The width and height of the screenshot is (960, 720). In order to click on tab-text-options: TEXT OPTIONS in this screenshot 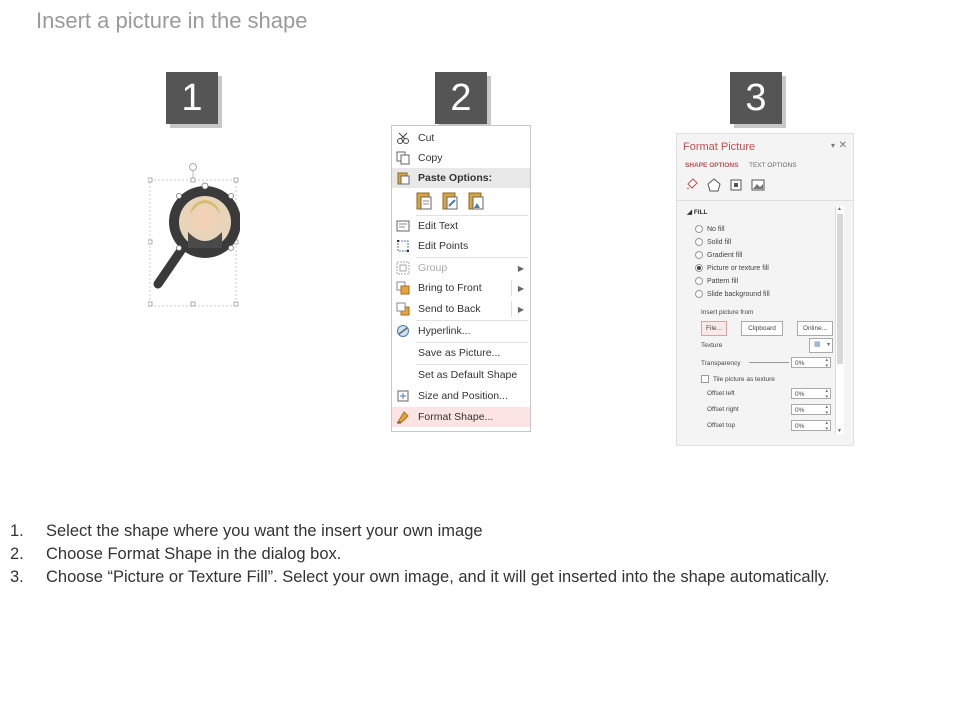, I will do `click(773, 165)`.